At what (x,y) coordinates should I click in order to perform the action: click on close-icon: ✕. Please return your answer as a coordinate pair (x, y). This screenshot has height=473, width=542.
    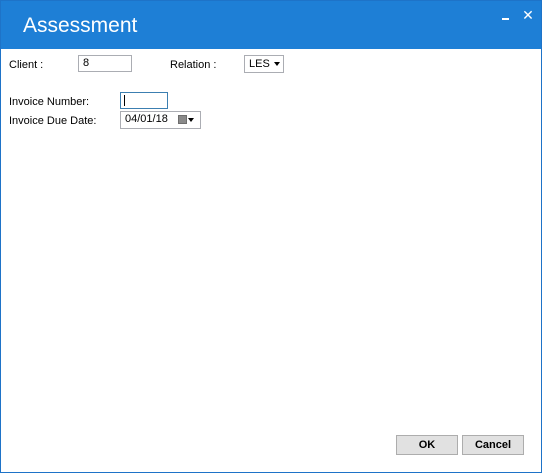
    Looking at the image, I should click on (528, 15).